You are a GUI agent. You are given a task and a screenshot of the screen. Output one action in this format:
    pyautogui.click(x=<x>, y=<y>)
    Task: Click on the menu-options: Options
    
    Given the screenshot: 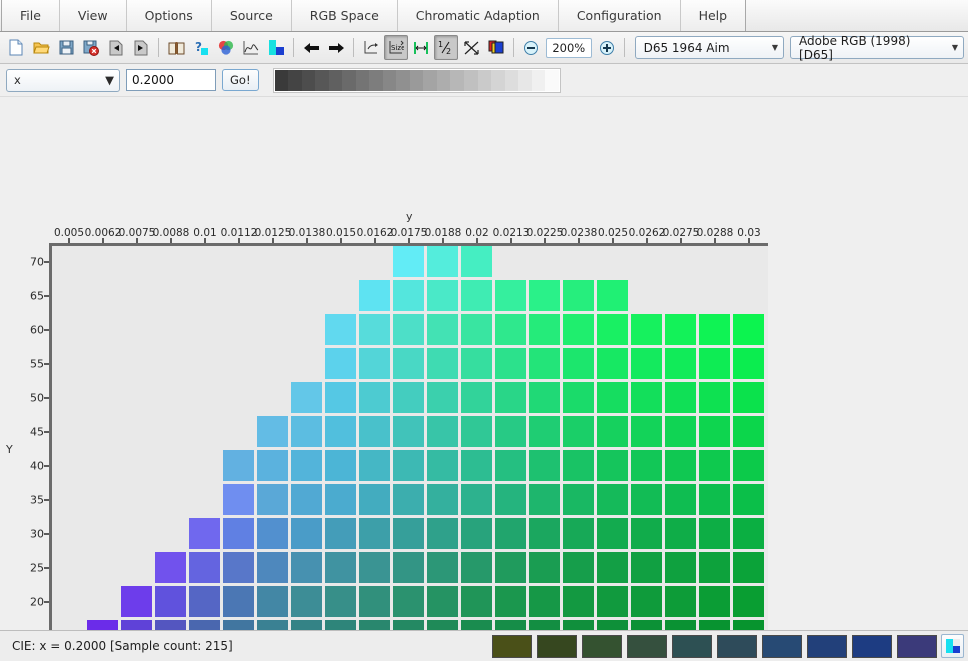 What is the action you would take?
    pyautogui.click(x=169, y=15)
    